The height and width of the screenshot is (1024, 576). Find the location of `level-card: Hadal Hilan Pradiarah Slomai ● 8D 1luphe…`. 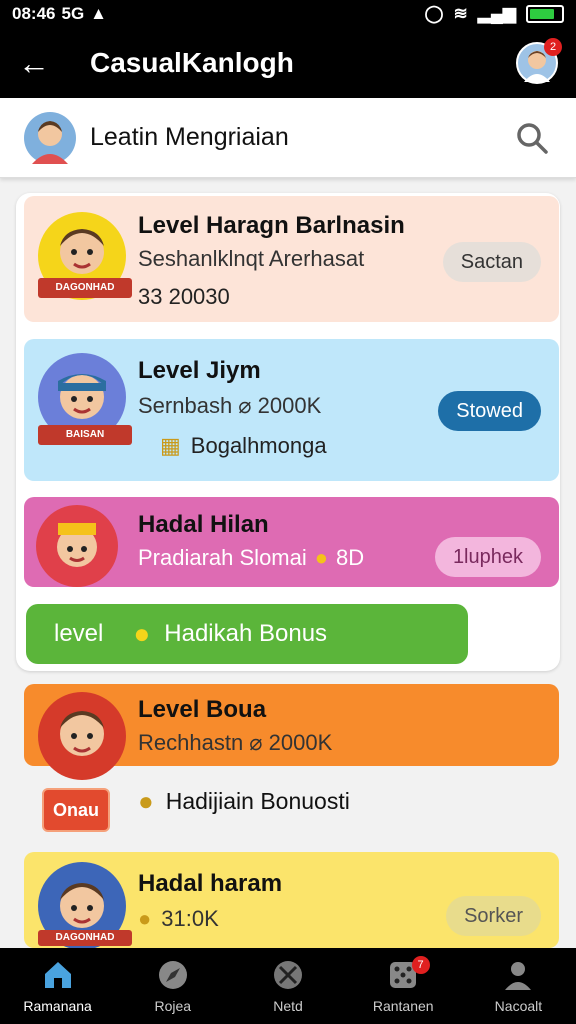

level-card: Hadal Hilan Pradiarah Slomai ● 8D 1luphe… is located at coordinates (291, 542).